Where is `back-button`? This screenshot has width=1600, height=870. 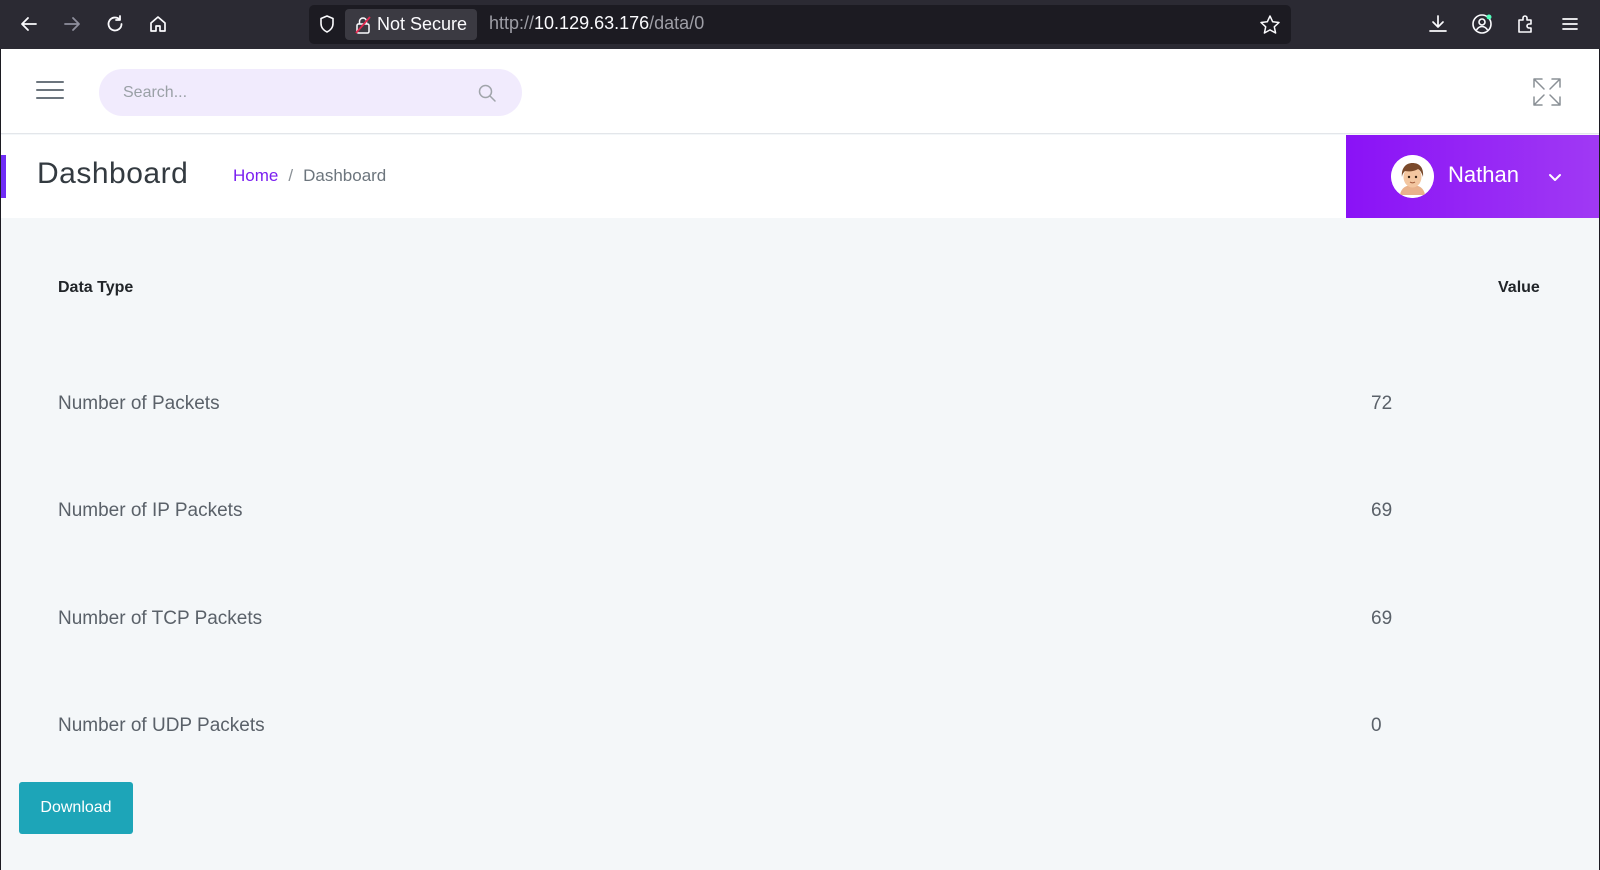
back-button is located at coordinates (29, 24).